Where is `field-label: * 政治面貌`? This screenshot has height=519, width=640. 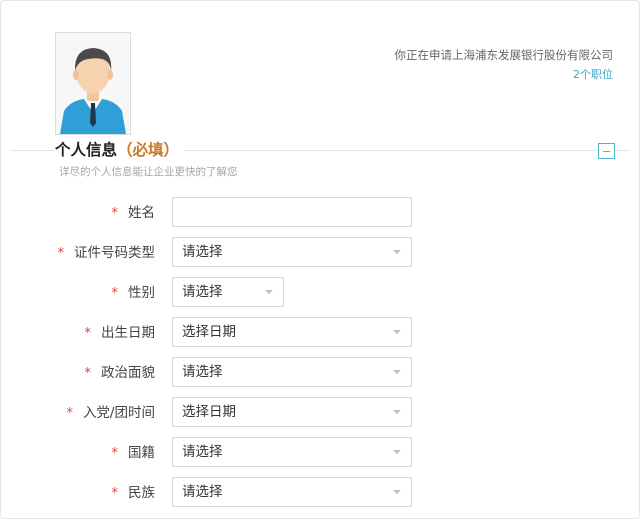 field-label: * 政治面貌 is located at coordinates (120, 373).